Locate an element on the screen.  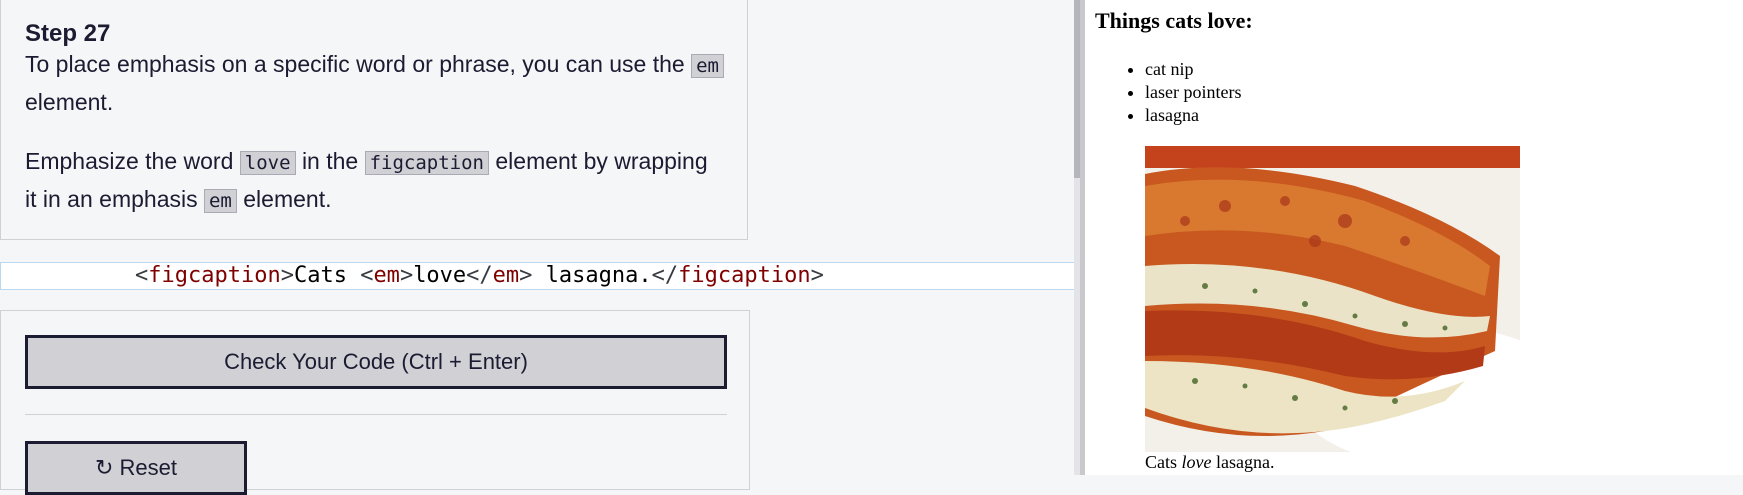
caption-text: lasagna. is located at coordinates (1243, 462).